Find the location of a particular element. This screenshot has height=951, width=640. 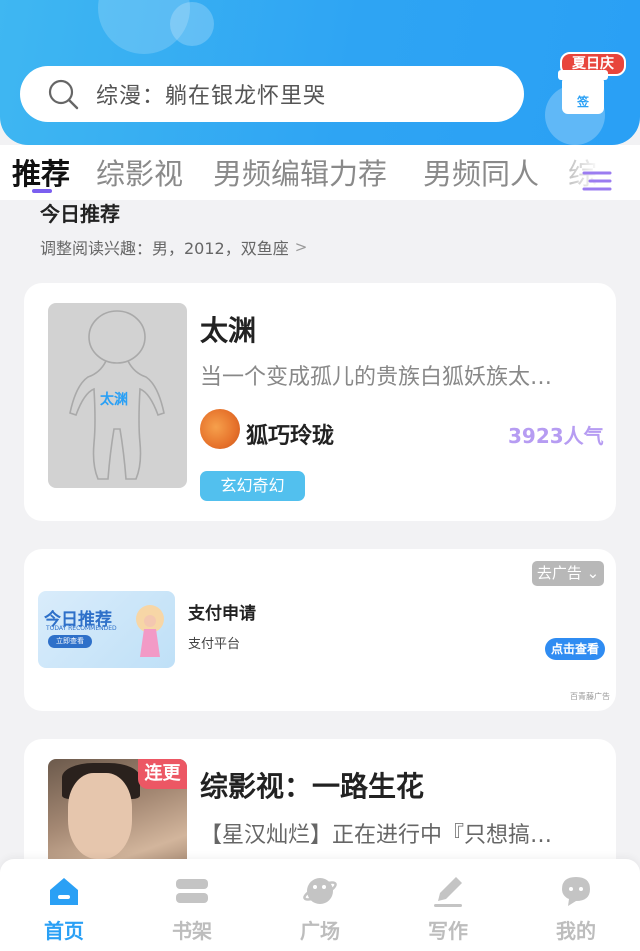

girl-illustration-icon is located at coordinates (150, 631).